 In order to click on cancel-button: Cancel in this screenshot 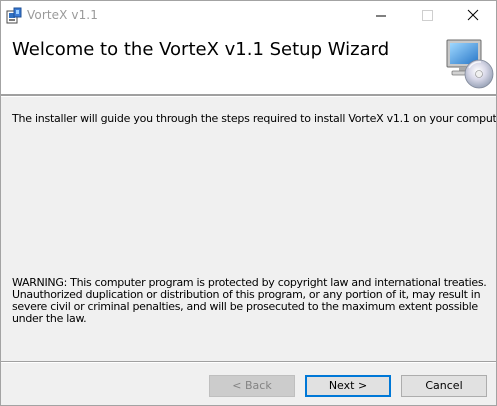, I will do `click(444, 386)`.